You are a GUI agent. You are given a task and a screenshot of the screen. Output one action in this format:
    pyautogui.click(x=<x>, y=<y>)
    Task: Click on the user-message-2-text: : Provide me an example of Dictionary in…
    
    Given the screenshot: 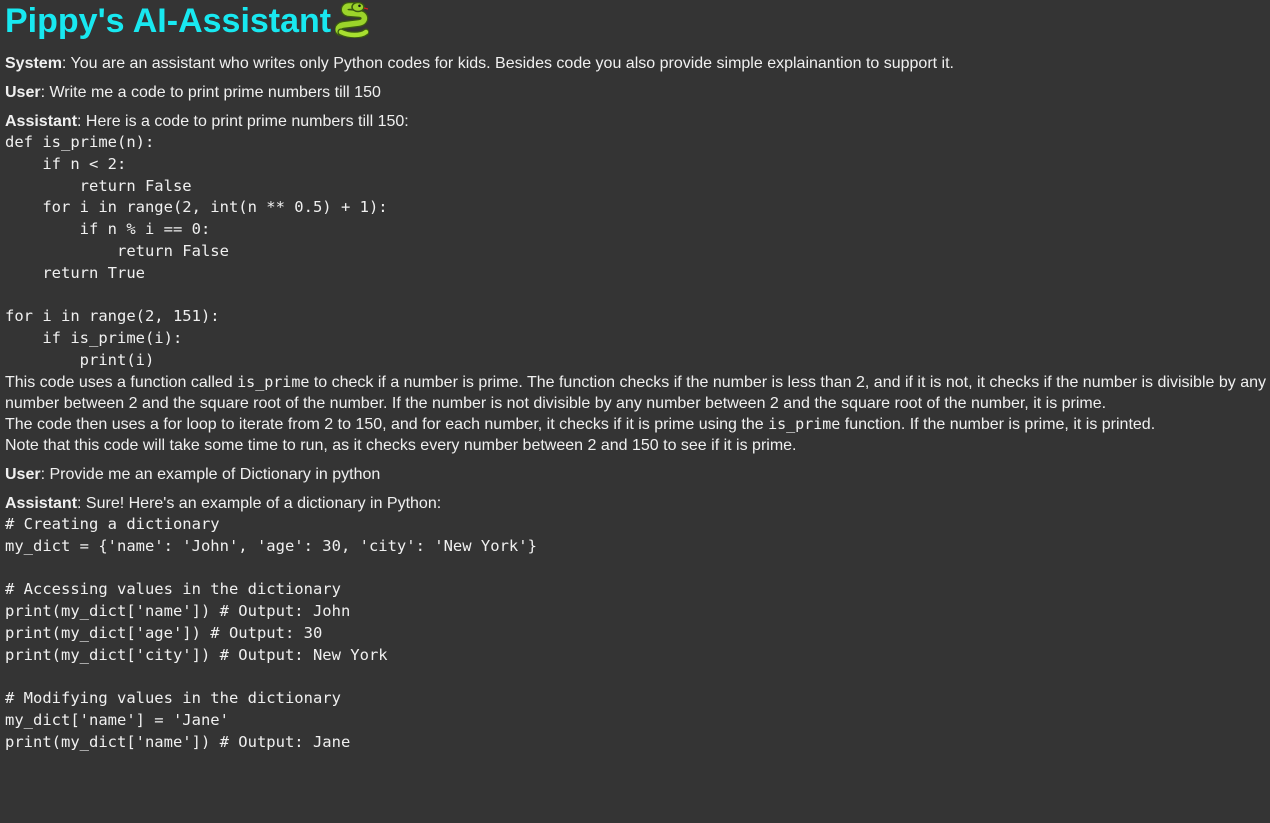 What is the action you would take?
    pyautogui.click(x=210, y=474)
    